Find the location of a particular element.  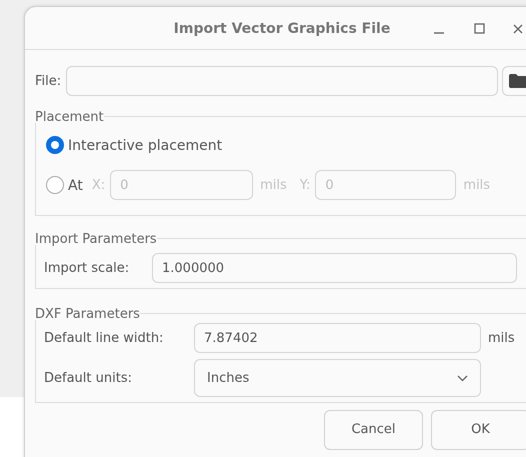

field-label: Y: is located at coordinates (305, 185).